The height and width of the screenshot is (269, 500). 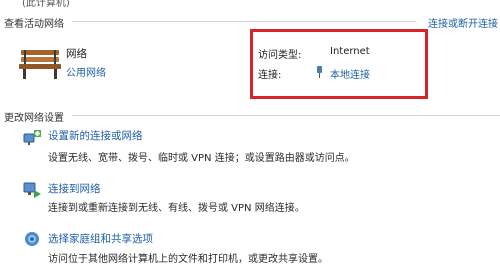 I want to click on task-description: 设置无线、宽带、拨号、临时或 VPN 连接；或设置路由器或访问点。, so click(x=201, y=158).